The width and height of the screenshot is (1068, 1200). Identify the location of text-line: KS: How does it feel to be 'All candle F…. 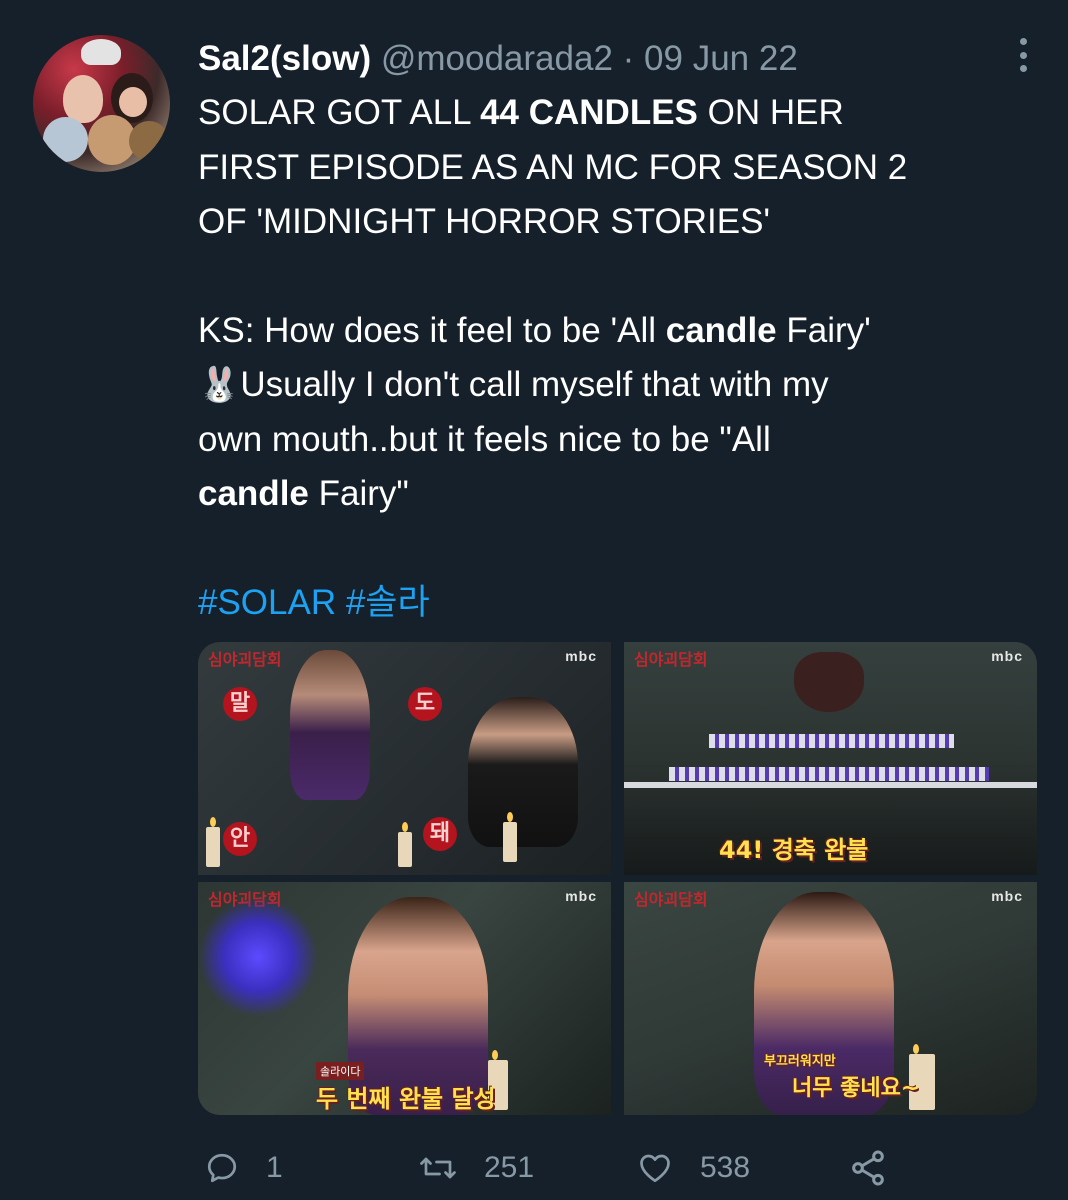
(534, 330).